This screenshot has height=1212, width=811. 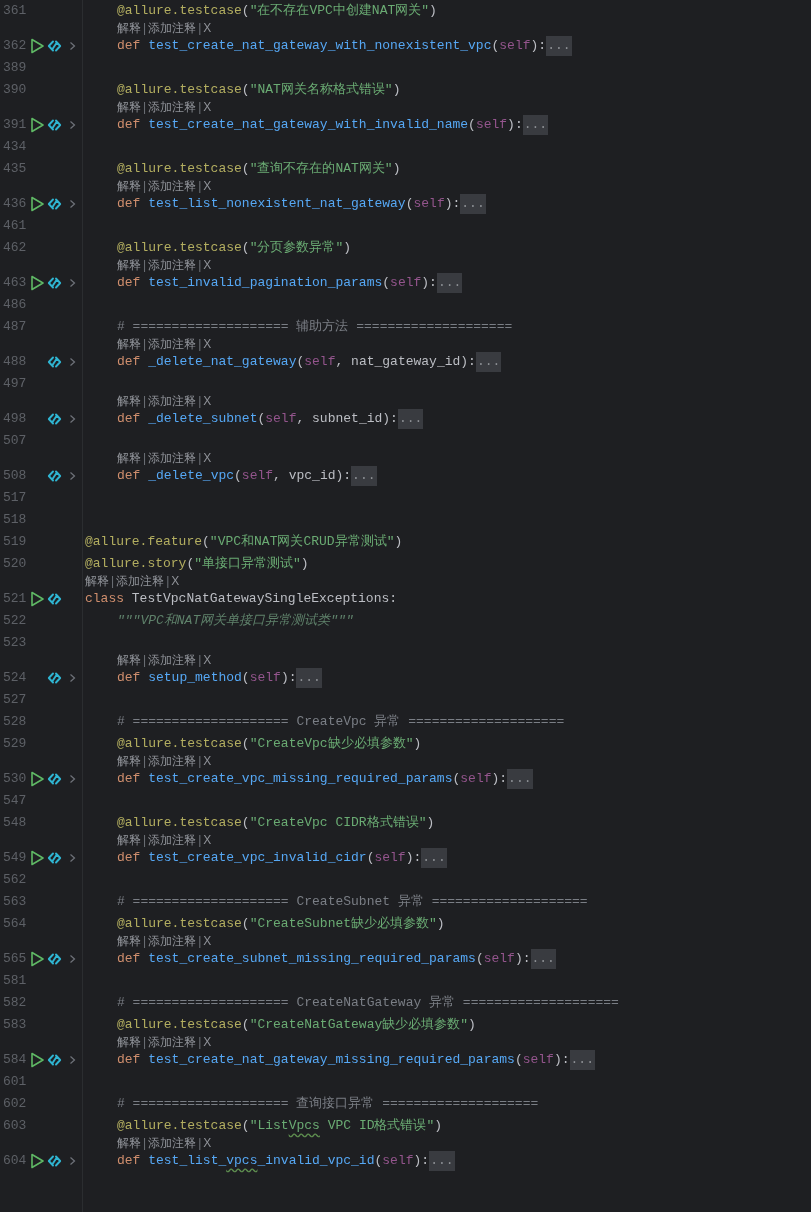 What do you see at coordinates (15, 384) in the screenshot?
I see `line-number: 497` at bounding box center [15, 384].